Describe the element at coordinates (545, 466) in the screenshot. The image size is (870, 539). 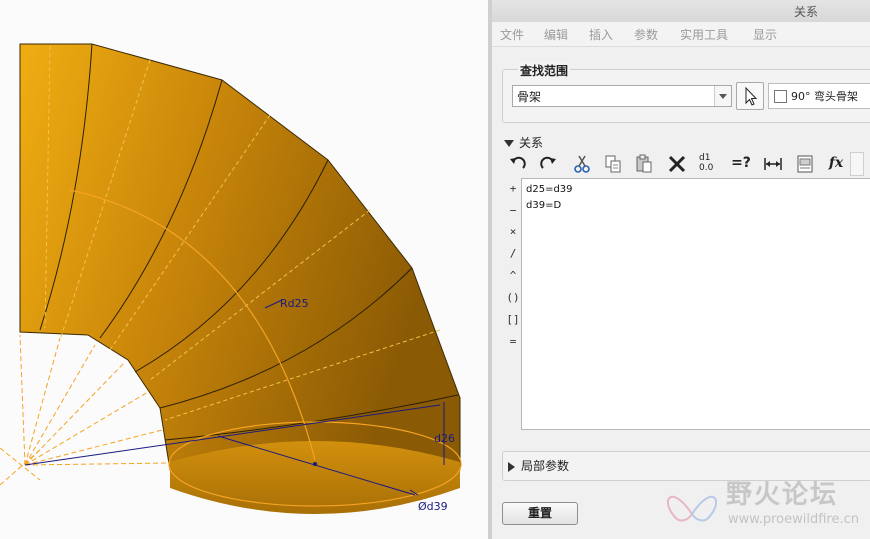
I see `local-params-label: 局部参数` at that location.